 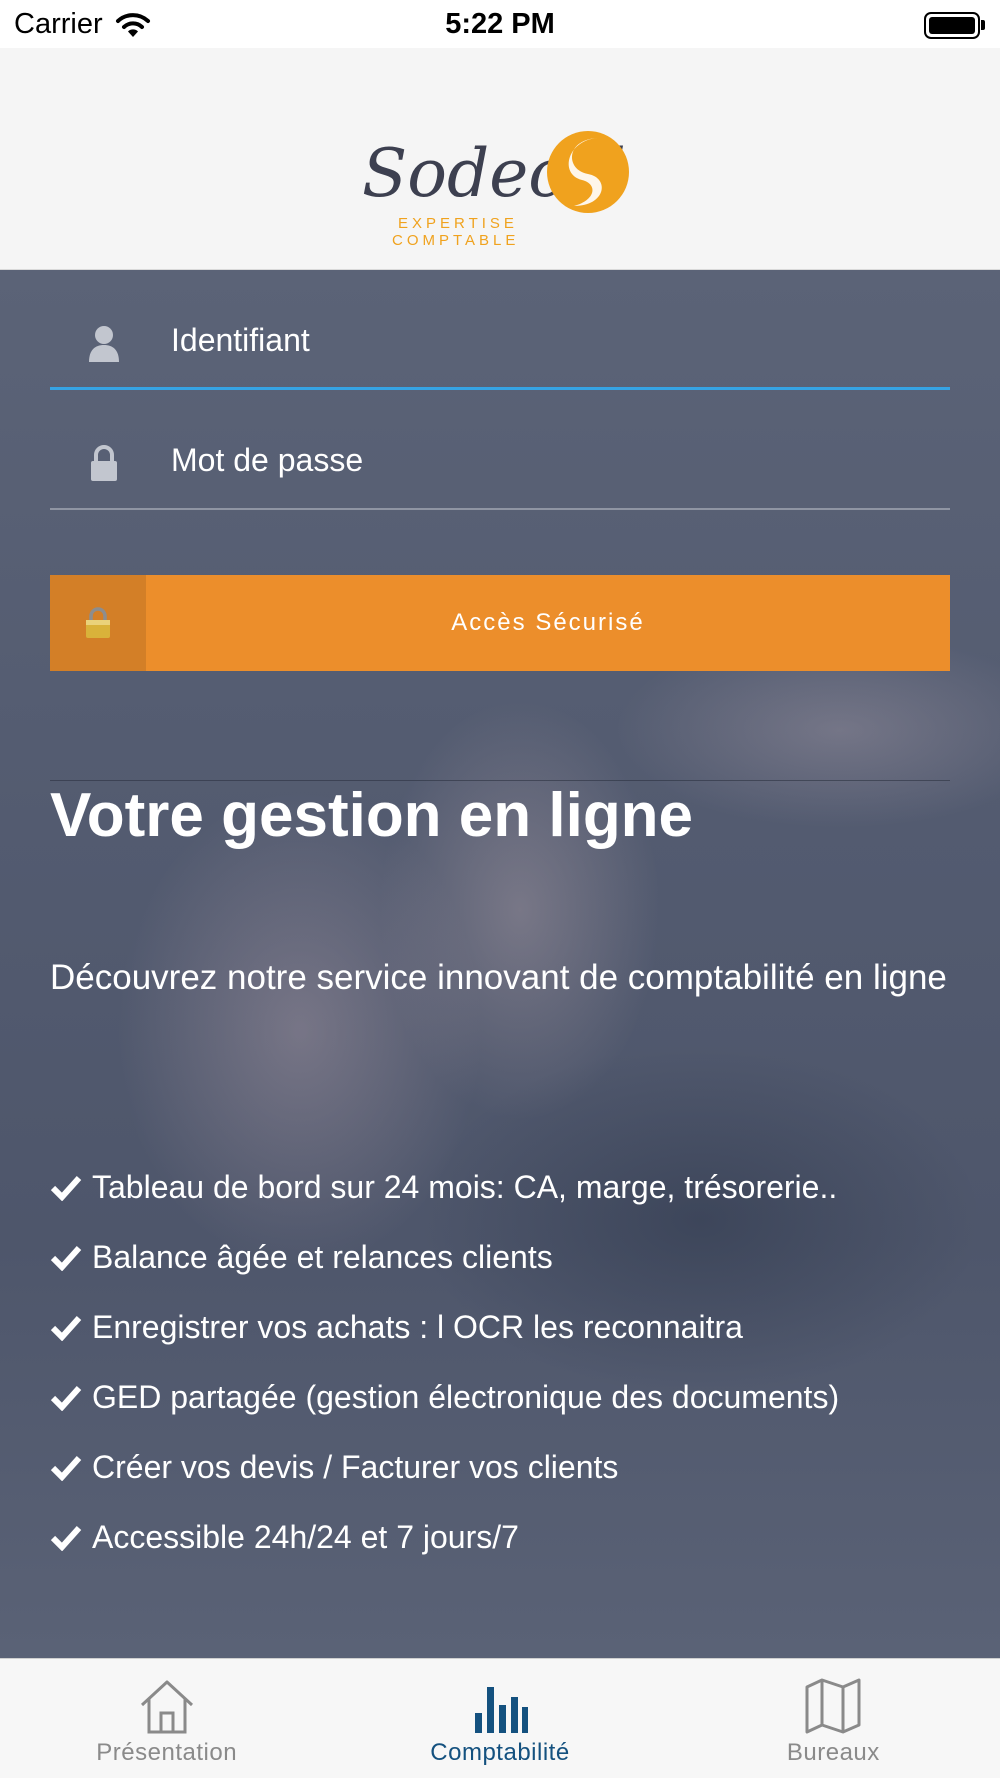 I want to click on feature-text: Créer vos devis / Facturer vos clients, so click(x=355, y=1466).